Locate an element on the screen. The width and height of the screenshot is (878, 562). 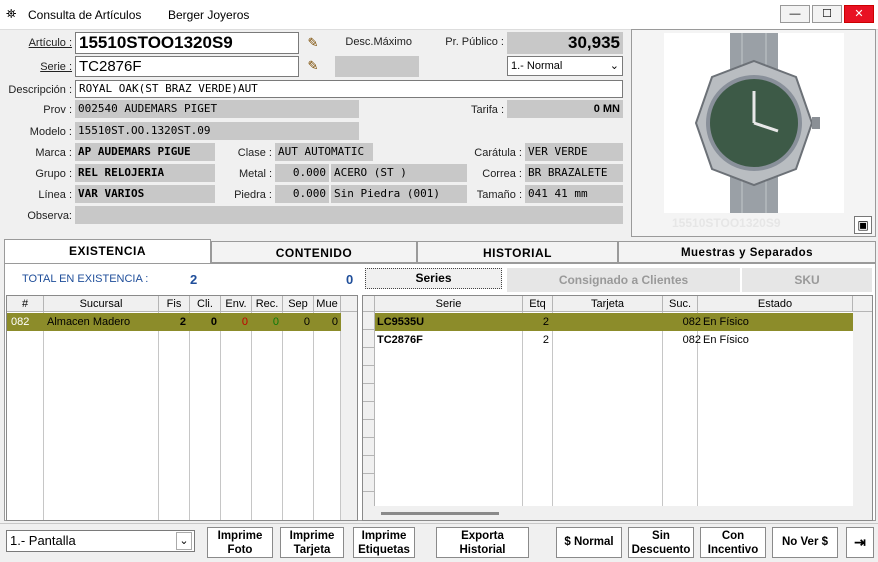
table-row: LC9535U 2 082 En Físico is located at coordinates (614, 322).